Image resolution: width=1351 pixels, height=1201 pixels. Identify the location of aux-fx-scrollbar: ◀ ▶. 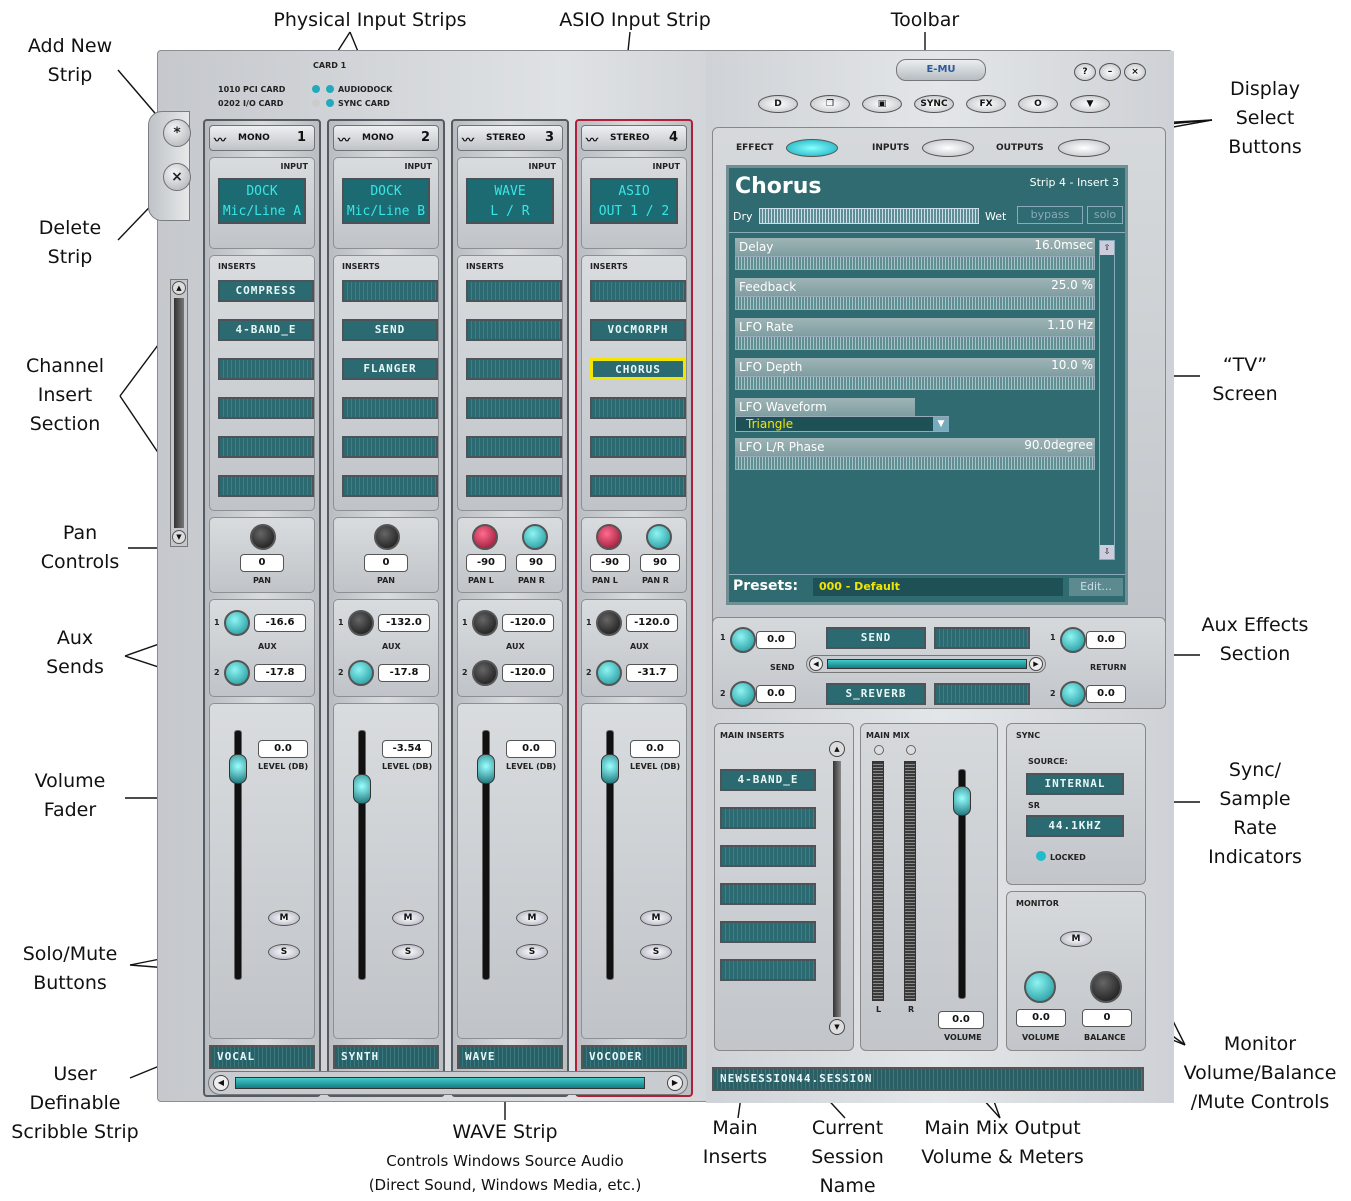
(926, 664).